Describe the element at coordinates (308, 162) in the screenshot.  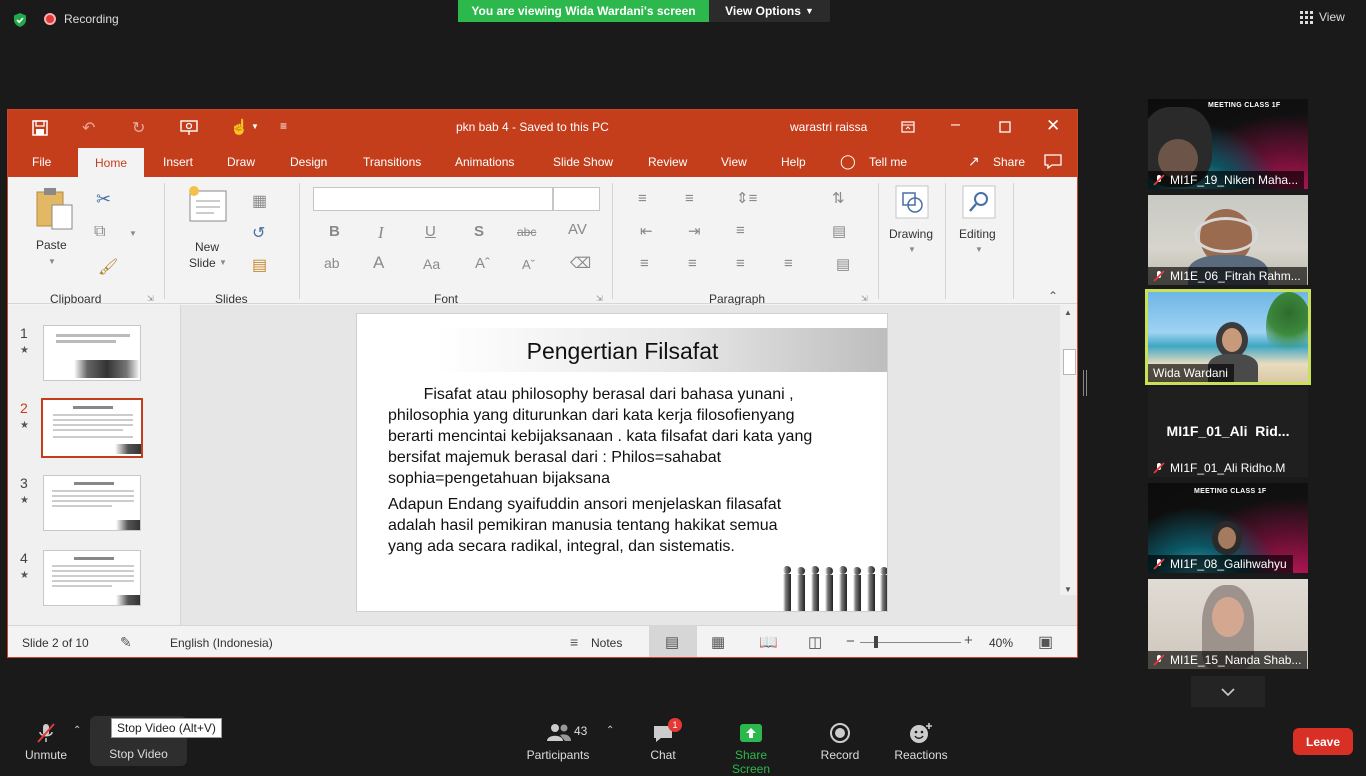
I see `tab-design: Design` at that location.